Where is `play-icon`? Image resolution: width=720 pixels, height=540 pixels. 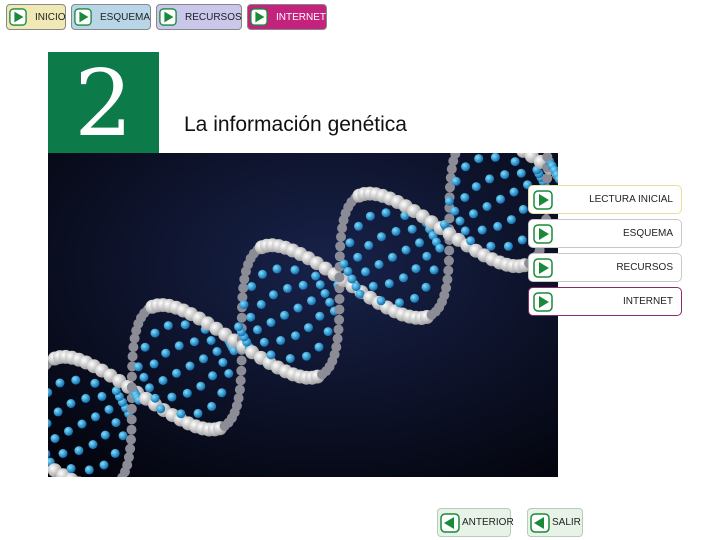
play-icon is located at coordinates (18, 17).